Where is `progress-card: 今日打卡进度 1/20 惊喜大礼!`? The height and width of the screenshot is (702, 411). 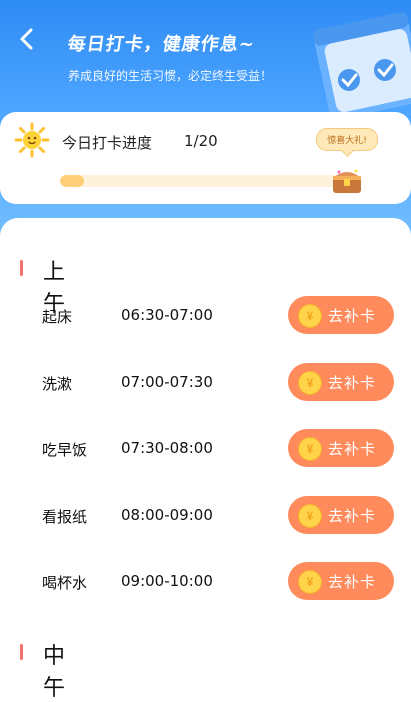 progress-card: 今日打卡进度 1/20 惊喜大礼! is located at coordinates (205, 158).